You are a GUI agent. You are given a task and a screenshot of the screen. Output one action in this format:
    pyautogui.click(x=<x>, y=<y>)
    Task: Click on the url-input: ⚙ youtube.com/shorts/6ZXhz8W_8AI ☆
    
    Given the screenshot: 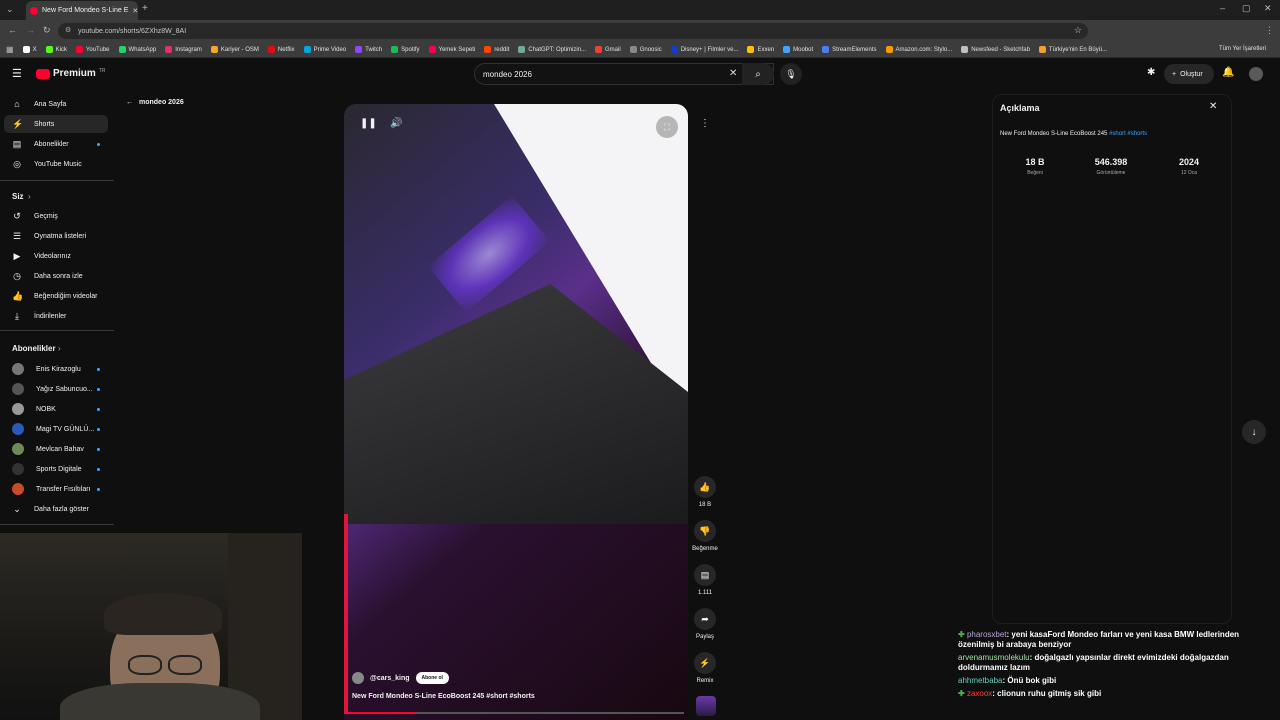 What is the action you would take?
    pyautogui.click(x=573, y=31)
    